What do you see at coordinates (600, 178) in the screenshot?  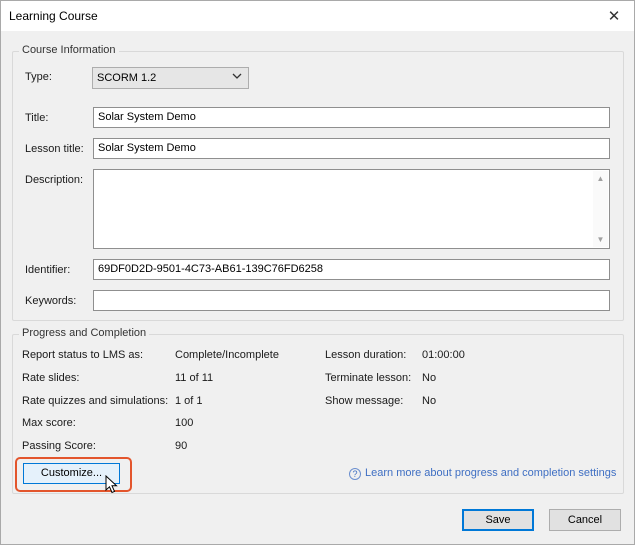 I see `scroll-up-icon: ▲` at bounding box center [600, 178].